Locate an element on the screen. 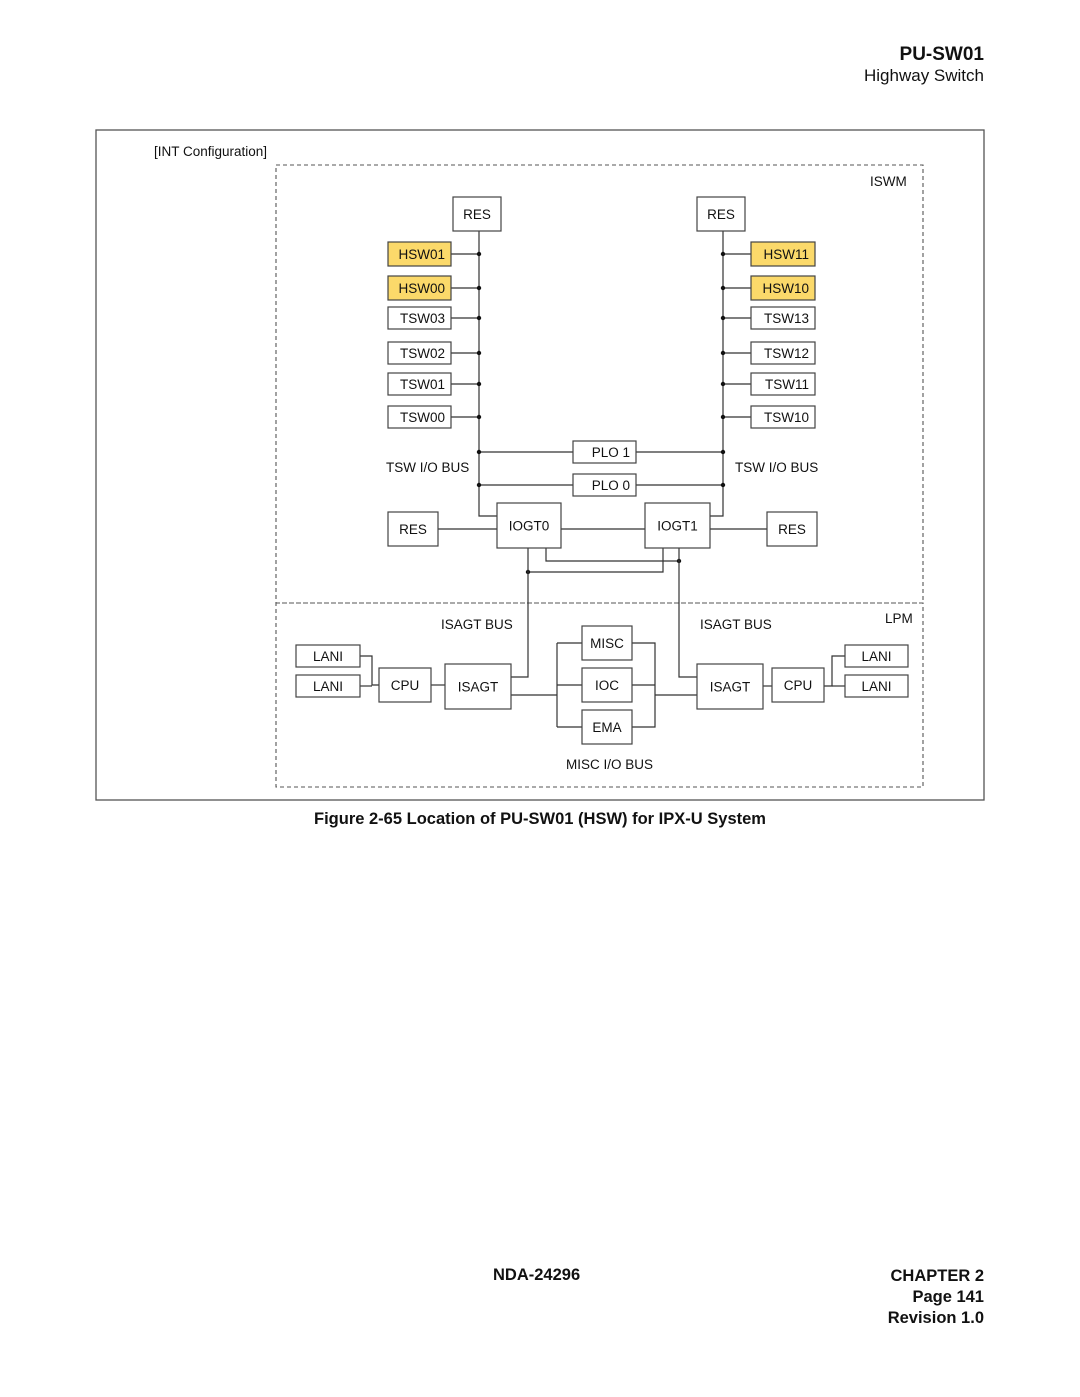 Image resolution: width=1080 pixels, height=1397 pixels. res-iogt0: RES is located at coordinates (413, 529).